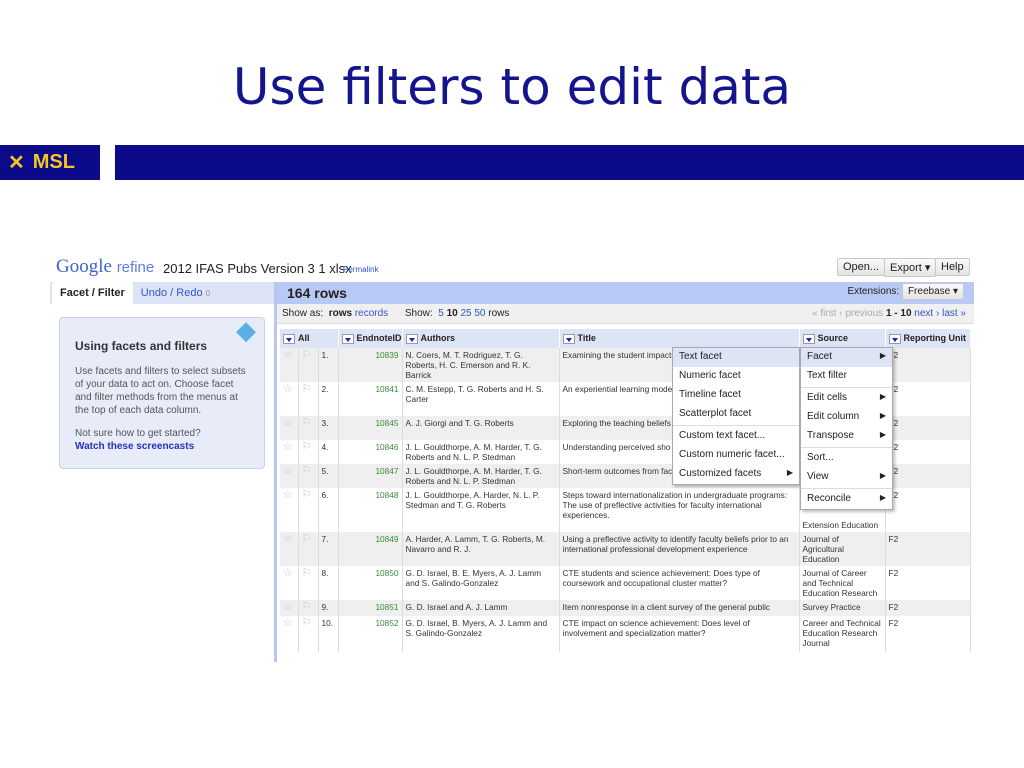 Image resolution: width=1024 pixels, height=768 pixels. What do you see at coordinates (134, 446) in the screenshot?
I see `screencasts-link: Watch these screencasts` at bounding box center [134, 446].